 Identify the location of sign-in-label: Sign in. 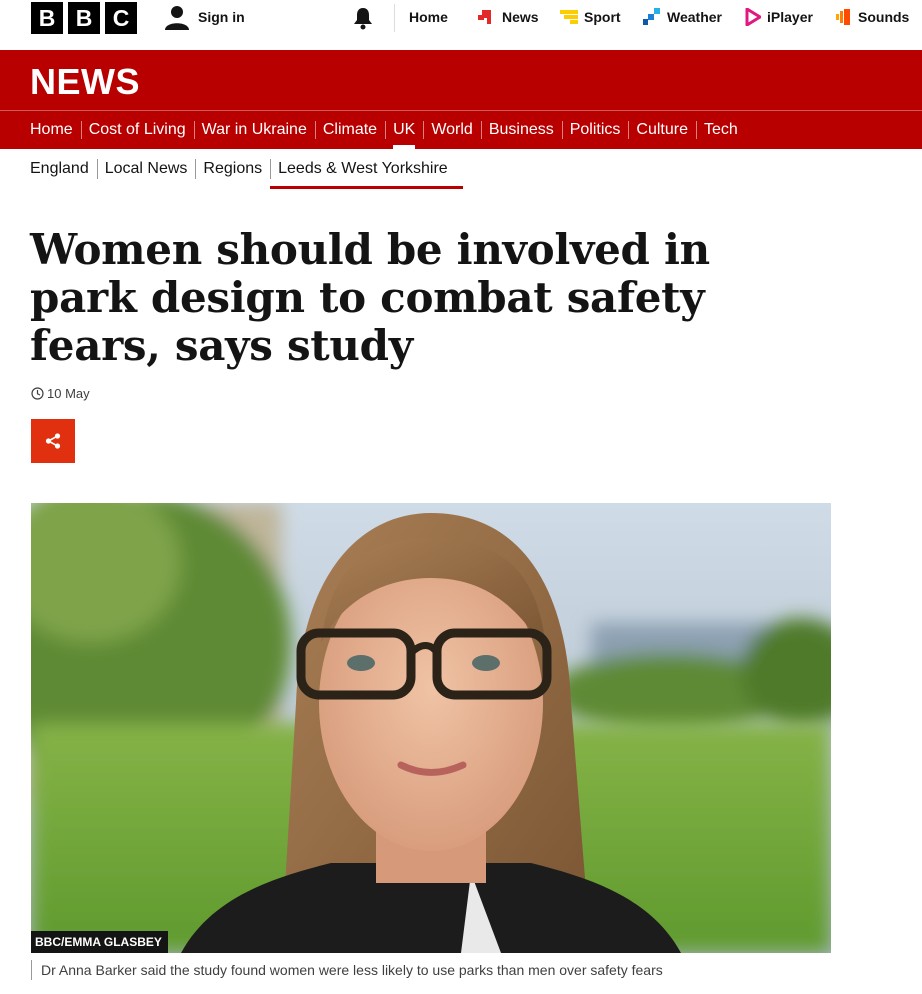
(221, 17).